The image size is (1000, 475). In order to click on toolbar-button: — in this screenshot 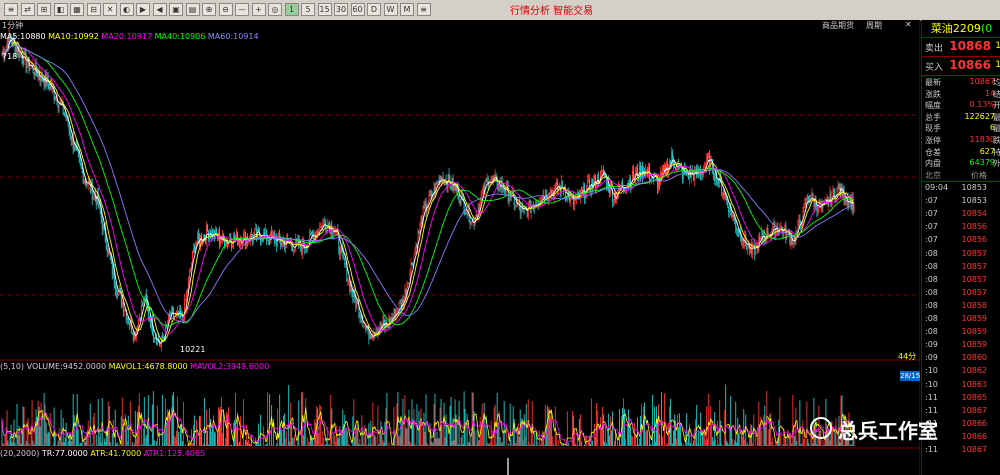, I will do `click(242, 9)`.